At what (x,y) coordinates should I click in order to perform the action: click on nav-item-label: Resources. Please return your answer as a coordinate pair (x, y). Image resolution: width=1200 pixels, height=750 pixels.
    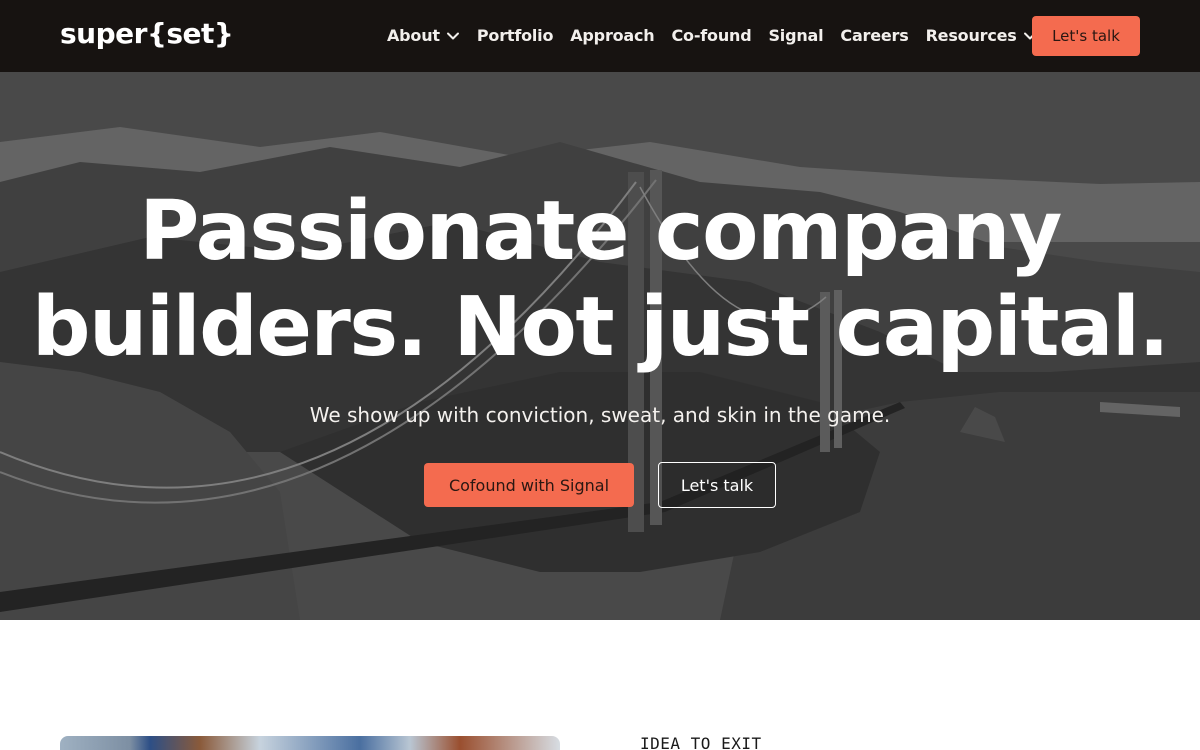
    Looking at the image, I should click on (971, 35).